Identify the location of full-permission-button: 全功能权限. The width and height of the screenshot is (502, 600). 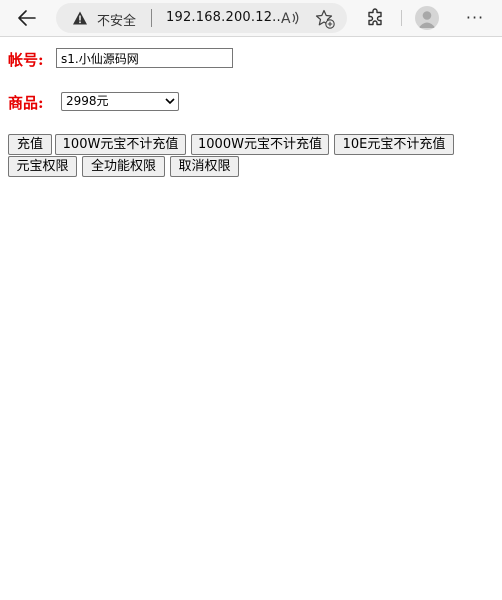
(123, 166).